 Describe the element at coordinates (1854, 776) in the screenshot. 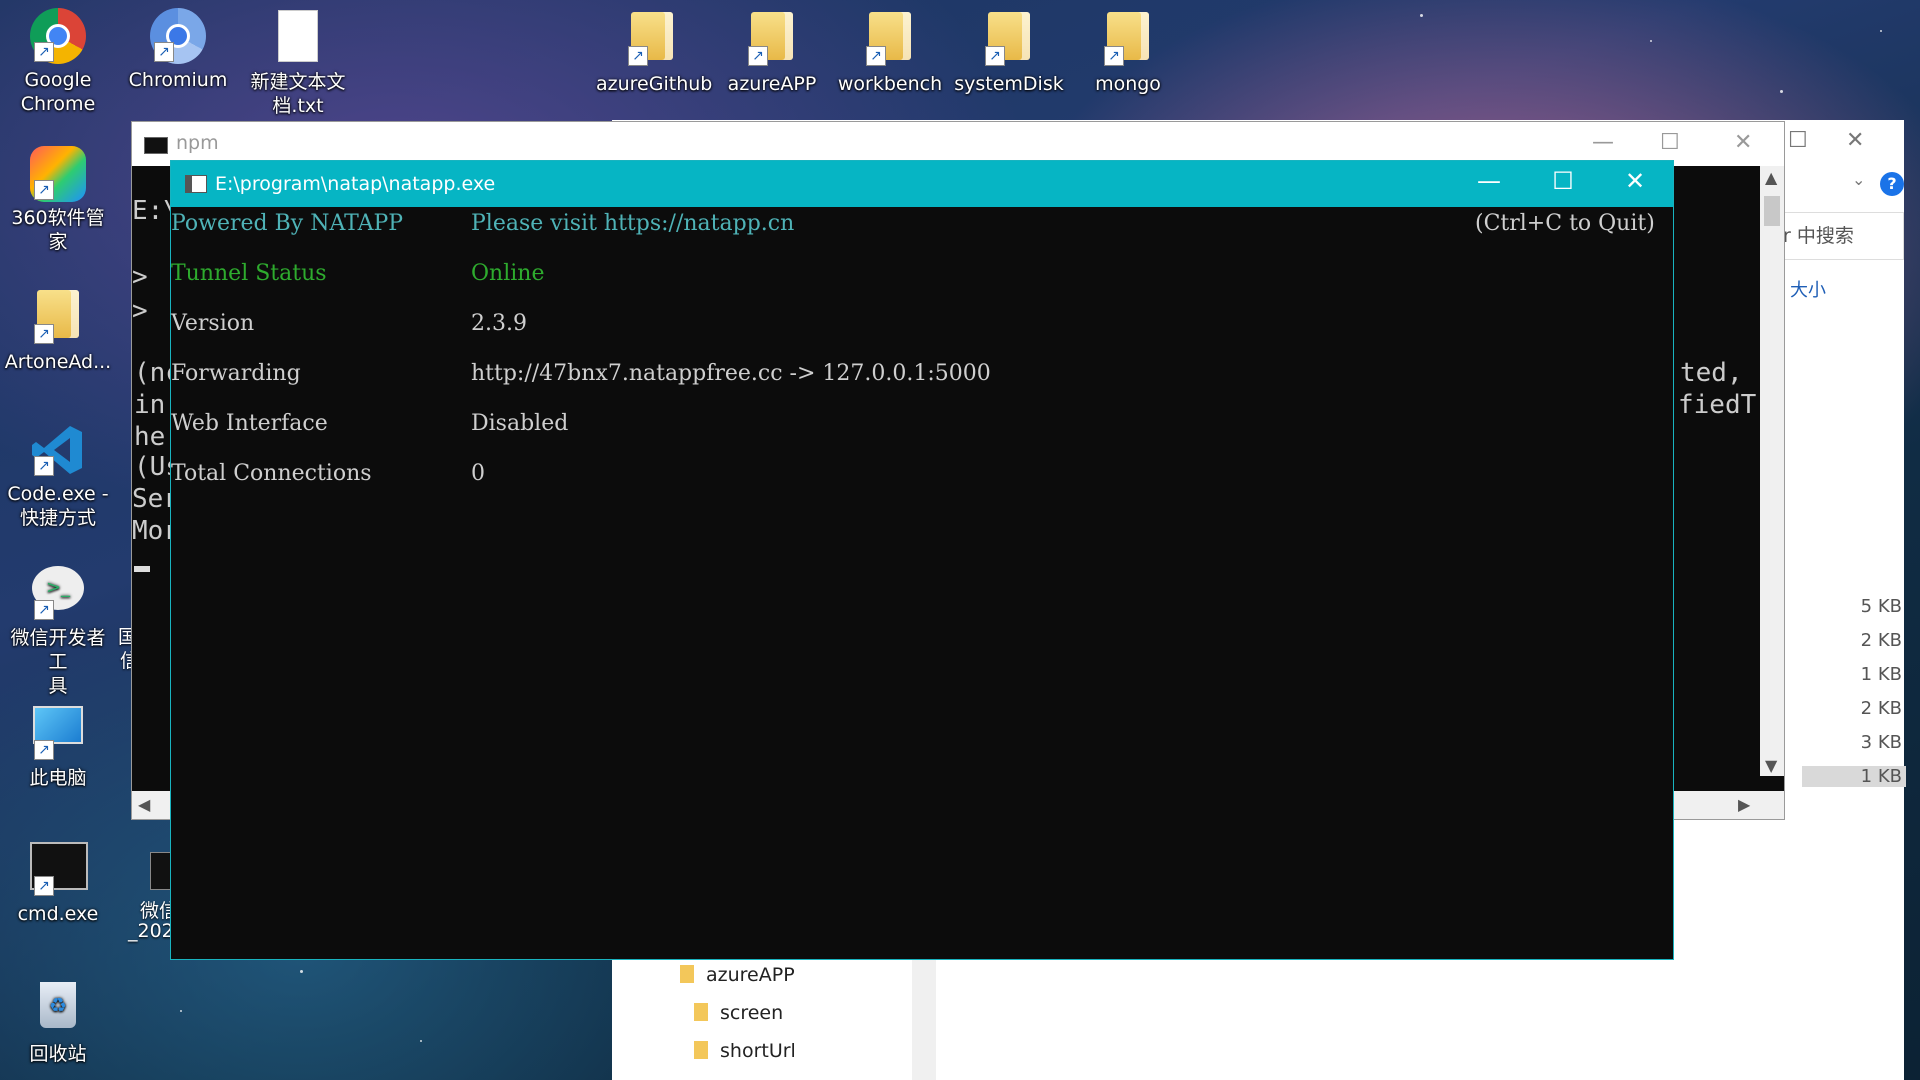

I see `file-size-selected: 1 KB` at that location.